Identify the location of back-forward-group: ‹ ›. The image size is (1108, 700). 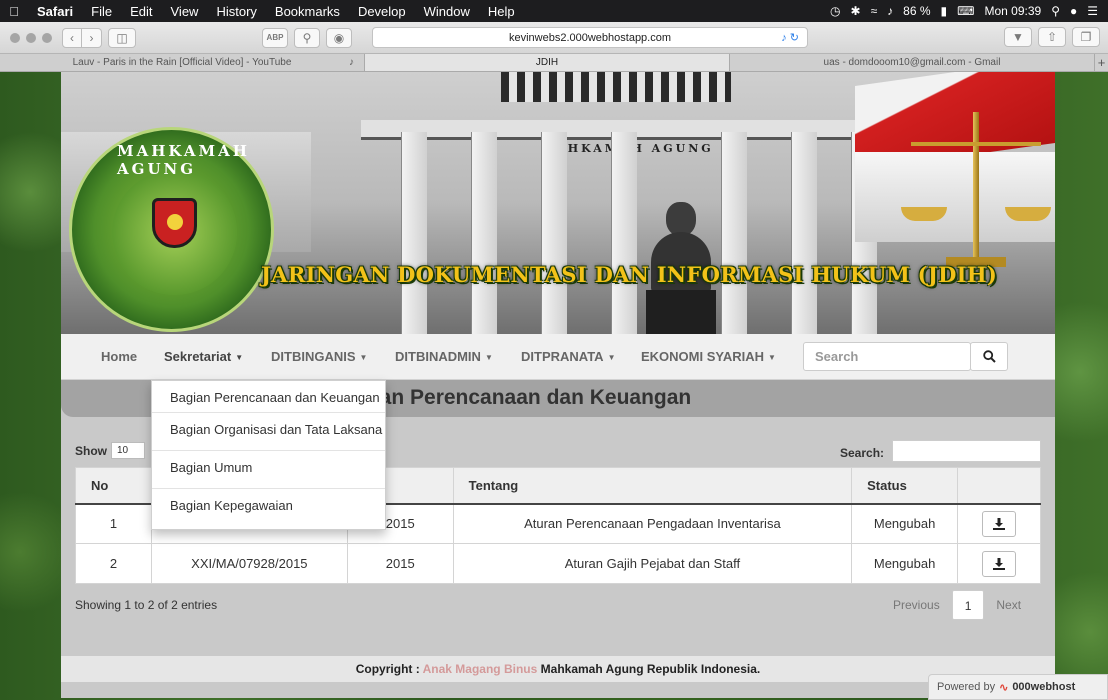
(82, 37).